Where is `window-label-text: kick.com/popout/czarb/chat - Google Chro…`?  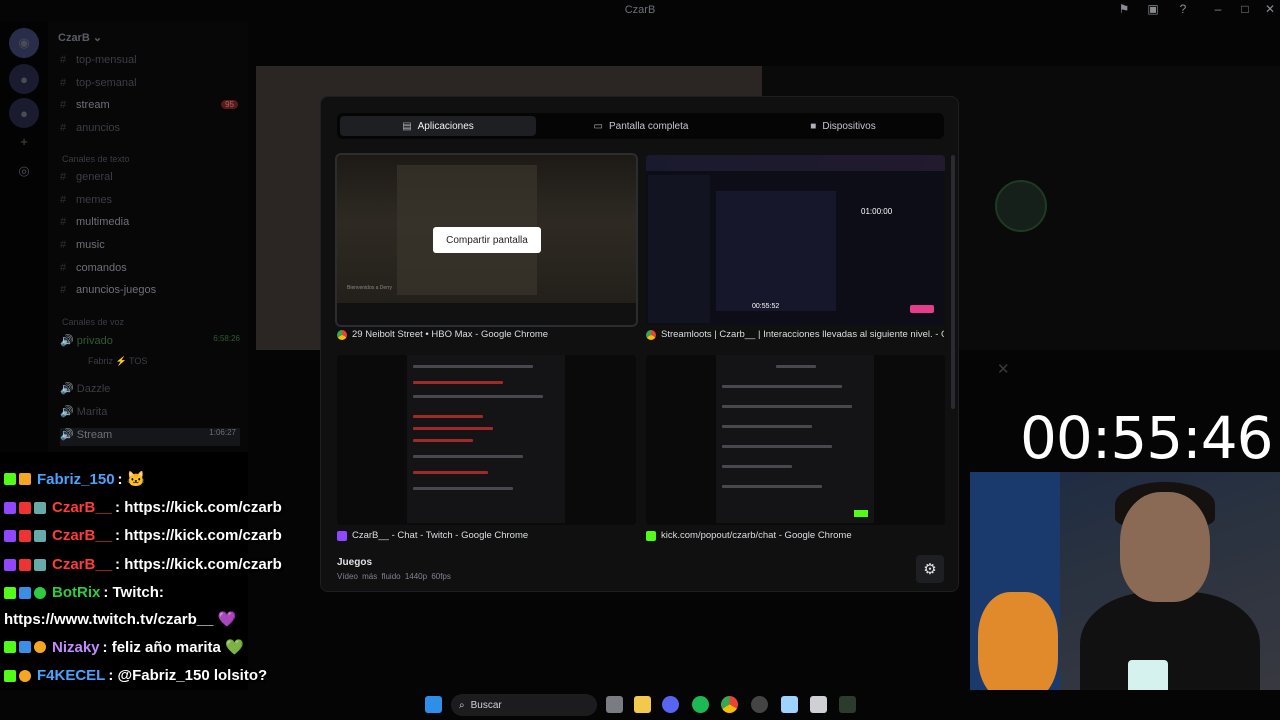 window-label-text: kick.com/popout/czarb/chat - Google Chro… is located at coordinates (756, 535).